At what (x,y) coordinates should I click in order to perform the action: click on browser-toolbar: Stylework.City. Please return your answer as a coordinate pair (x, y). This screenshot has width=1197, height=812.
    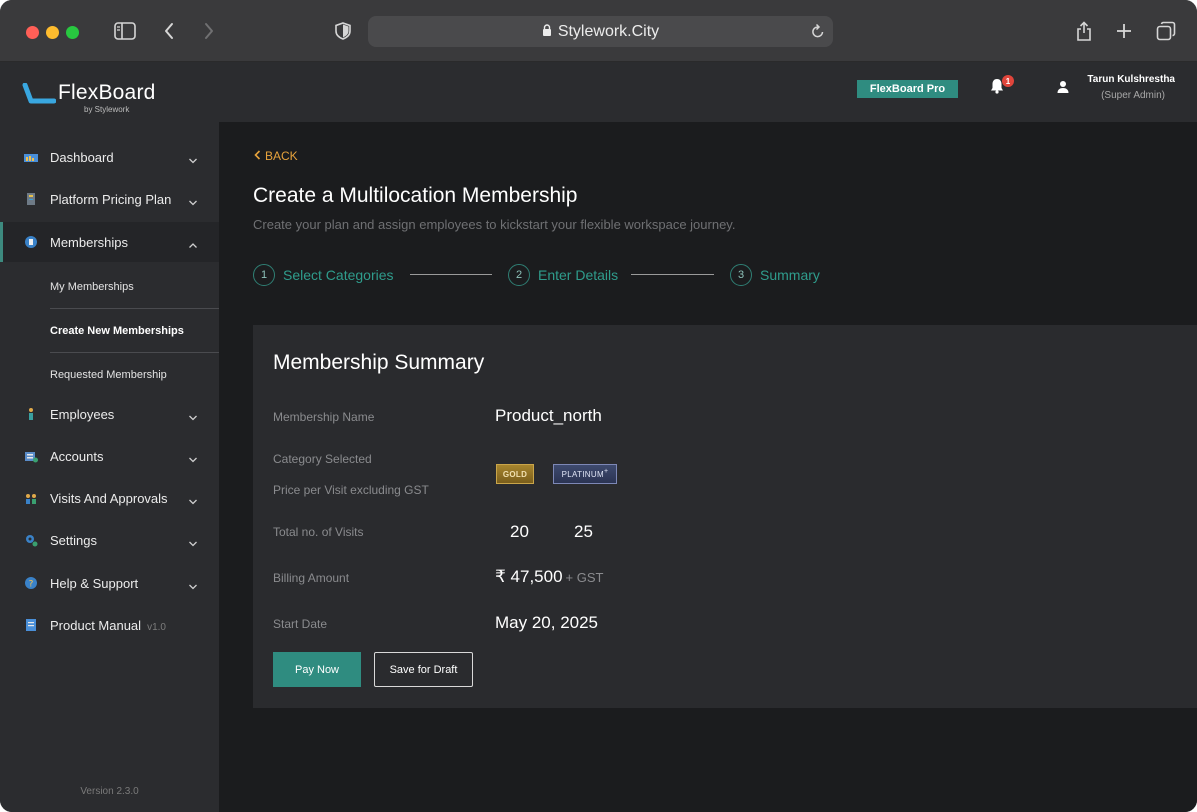
    Looking at the image, I should click on (598, 31).